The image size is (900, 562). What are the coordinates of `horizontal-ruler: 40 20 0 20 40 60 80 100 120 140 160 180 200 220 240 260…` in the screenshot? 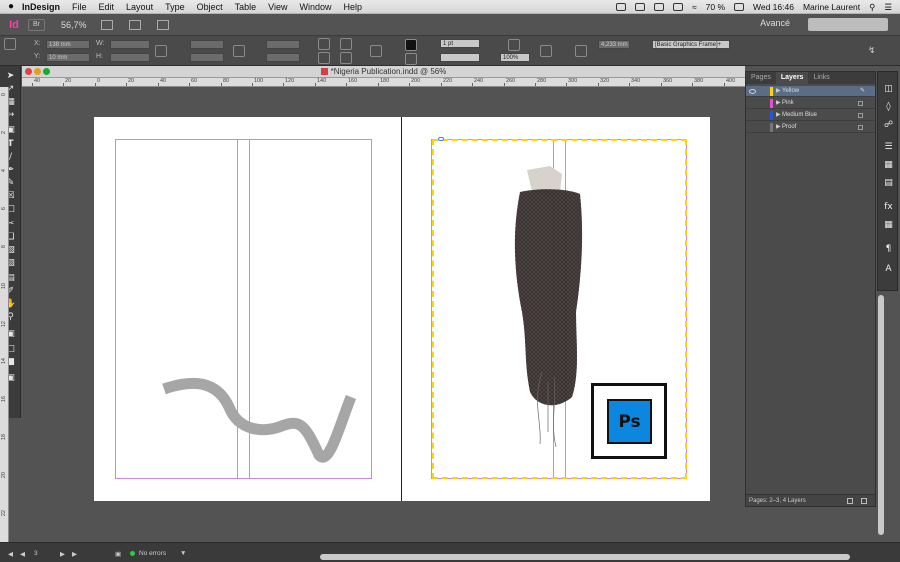 It's located at (383, 82).